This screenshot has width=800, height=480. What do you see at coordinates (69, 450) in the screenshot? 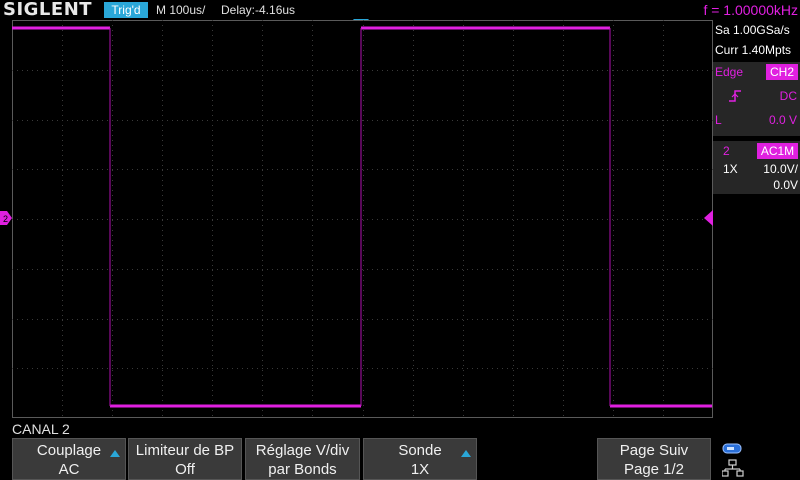
I see `softkey-label: Couplage` at bounding box center [69, 450].